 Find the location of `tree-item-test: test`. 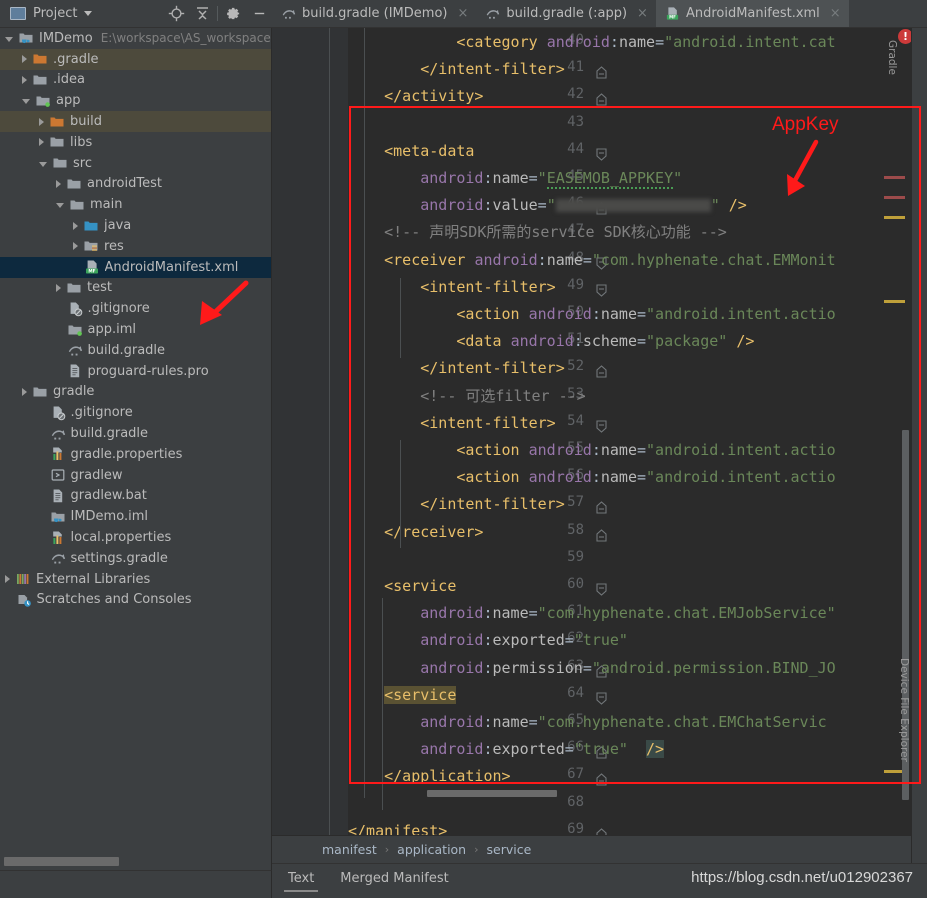

tree-item-test: test is located at coordinates (135, 288).